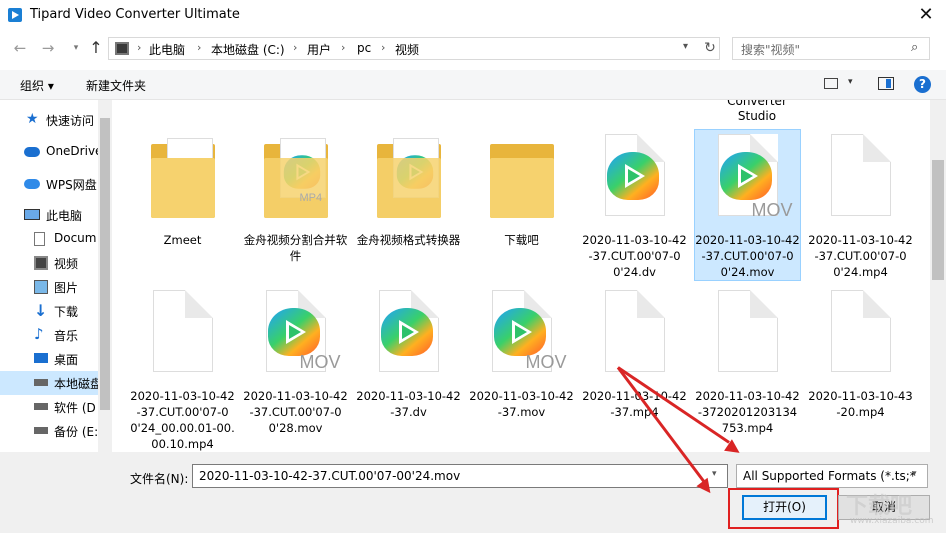 The width and height of the screenshot is (946, 533). I want to click on recent-locations-chevron-icon: ▾, so click(76, 48).